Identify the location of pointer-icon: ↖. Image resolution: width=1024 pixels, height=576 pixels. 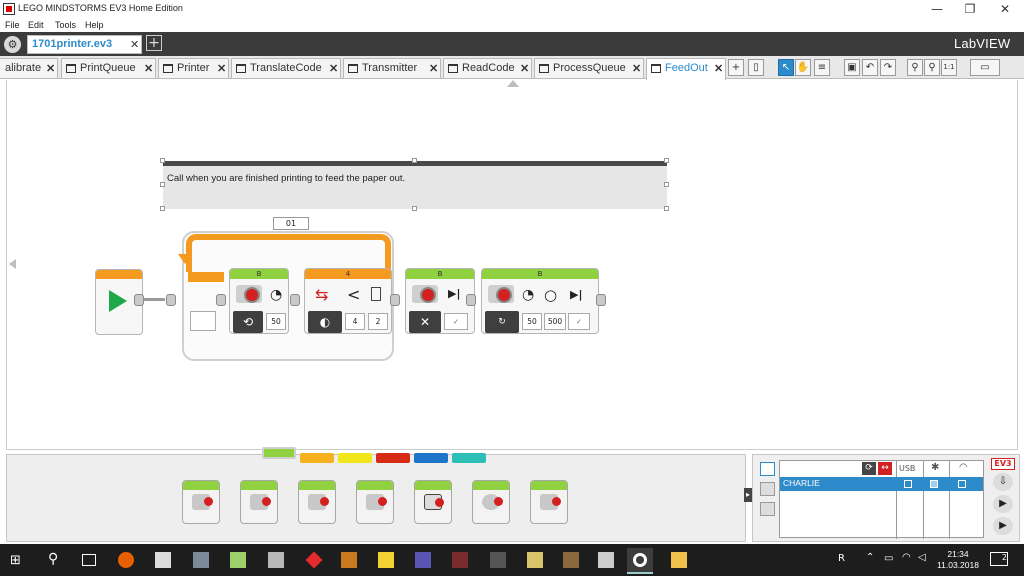
(786, 67).